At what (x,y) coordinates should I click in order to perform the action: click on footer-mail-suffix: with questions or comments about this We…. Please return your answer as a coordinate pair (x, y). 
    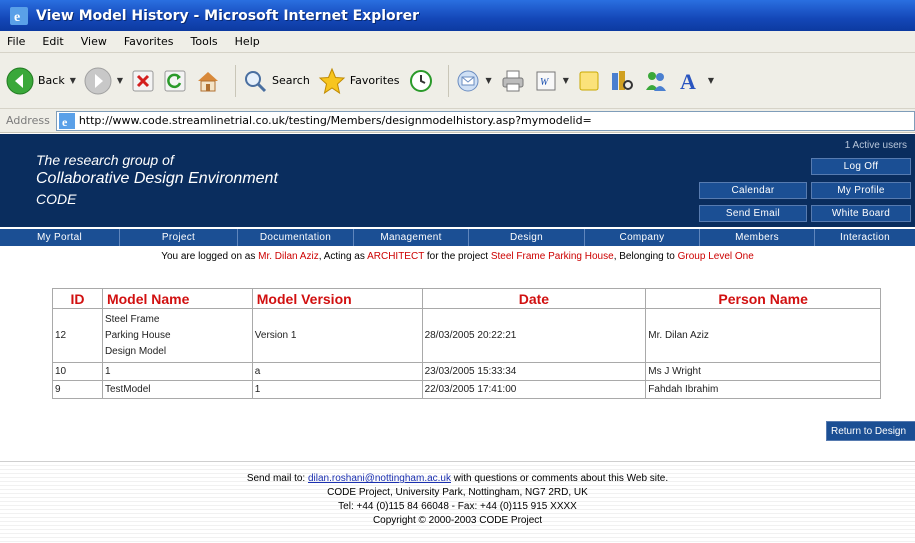
    Looking at the image, I should click on (561, 478).